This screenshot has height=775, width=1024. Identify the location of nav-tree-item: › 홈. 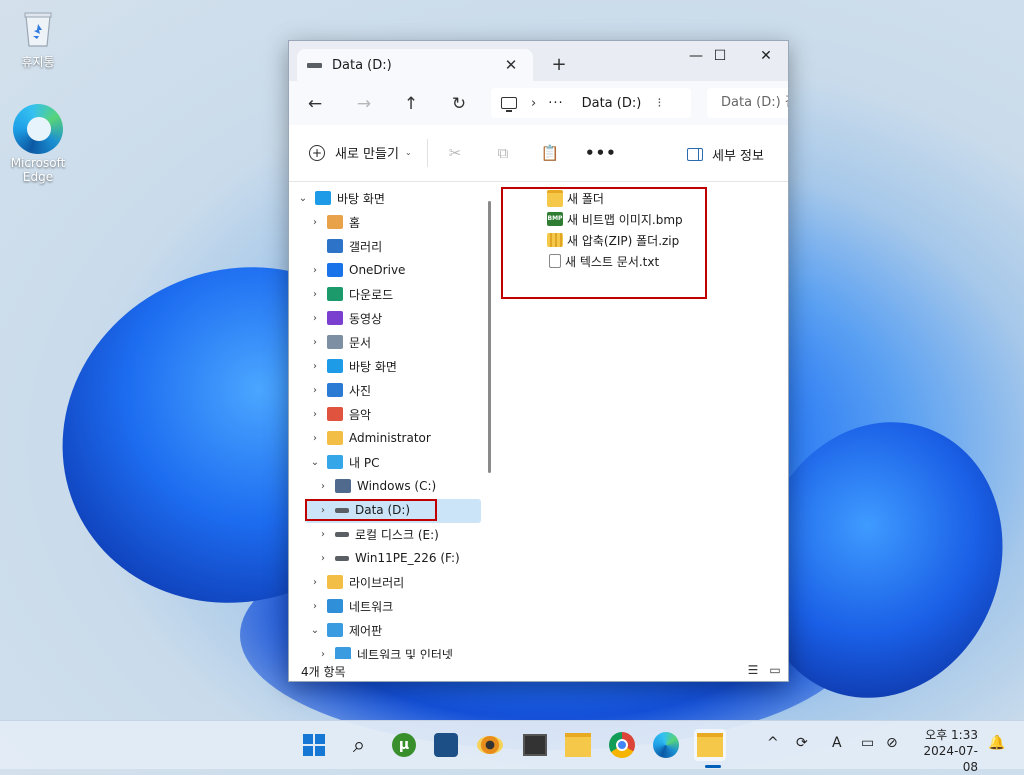
(334, 222).